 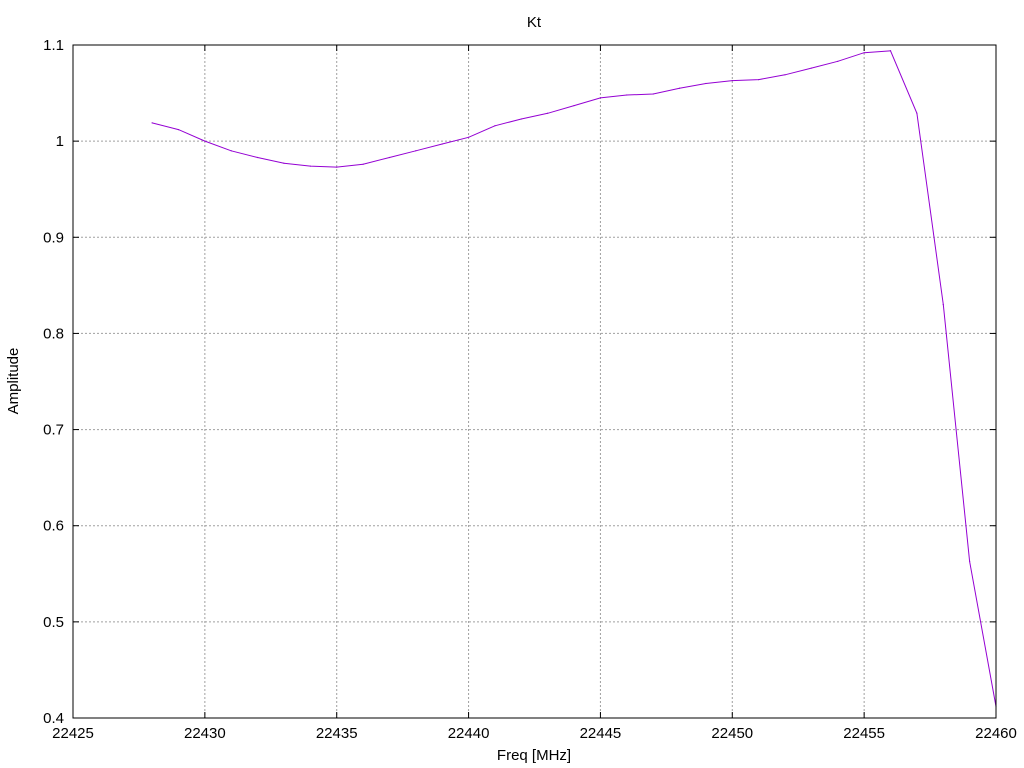 What do you see at coordinates (53, 718) in the screenshot?
I see `y-tick-label: 0.4` at bounding box center [53, 718].